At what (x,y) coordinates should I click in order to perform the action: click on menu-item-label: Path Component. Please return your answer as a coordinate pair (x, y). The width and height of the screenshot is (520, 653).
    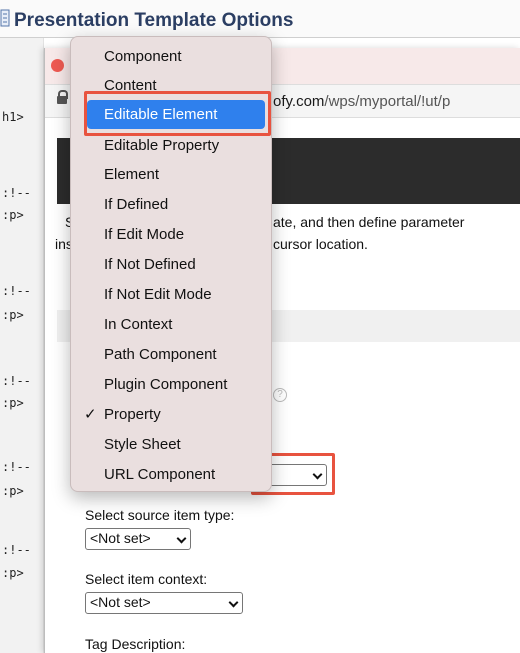
    Looking at the image, I should click on (160, 354).